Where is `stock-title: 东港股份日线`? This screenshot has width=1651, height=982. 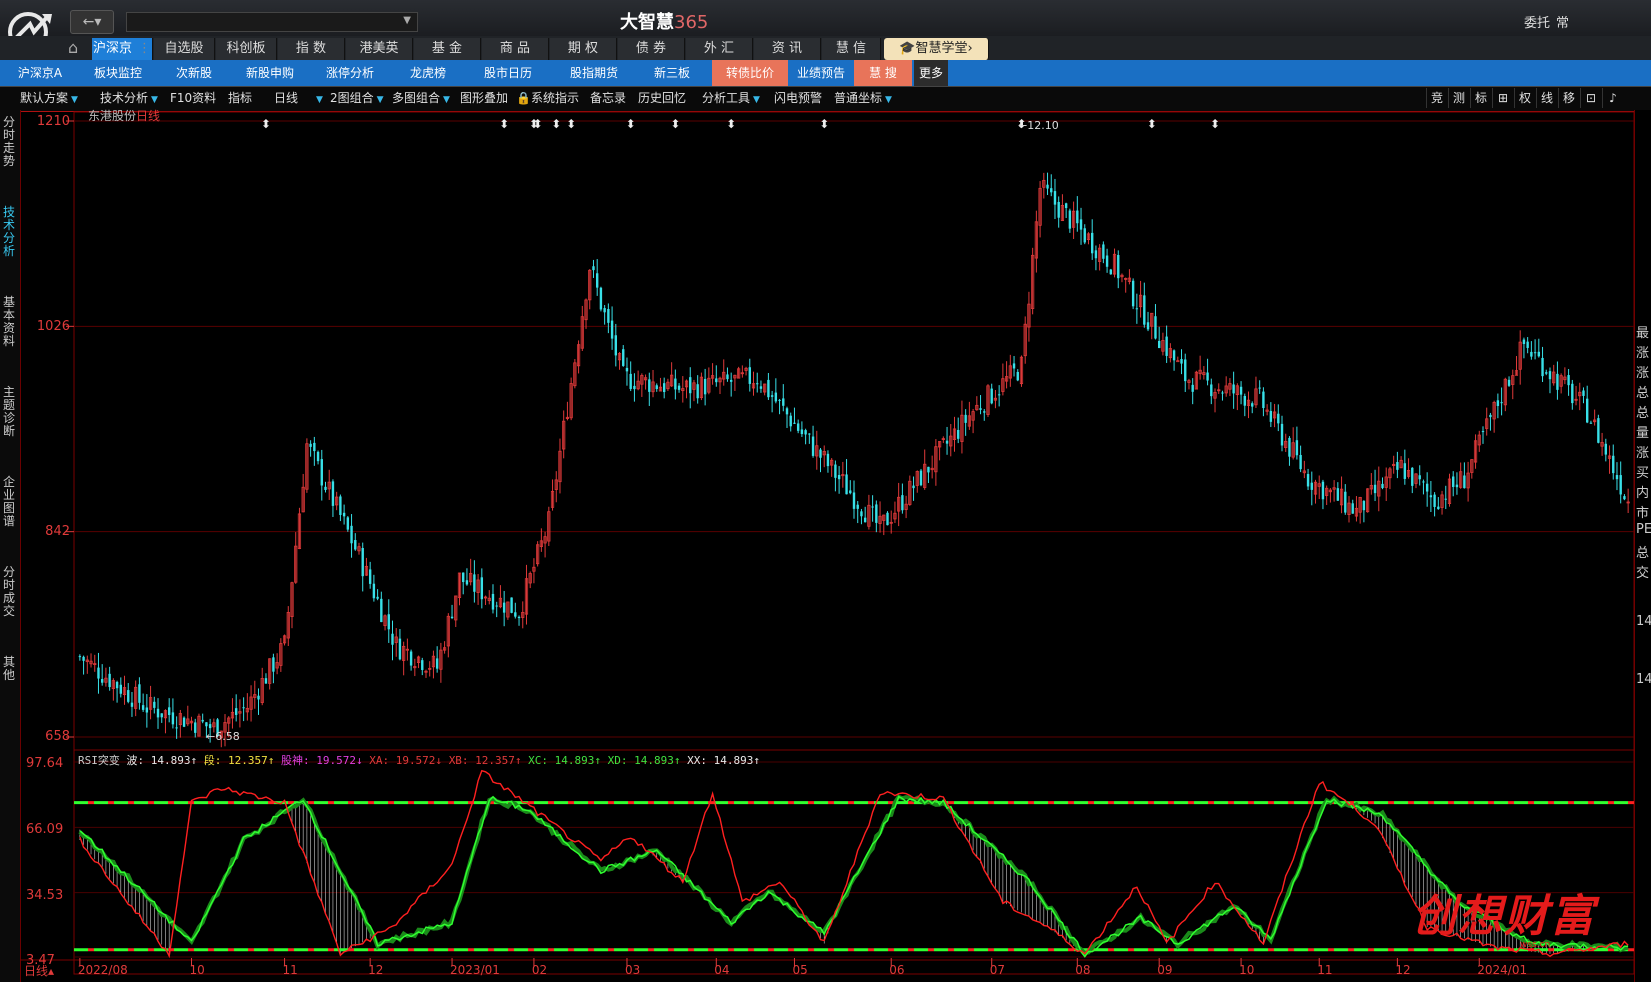
stock-title: 东港股份日线 is located at coordinates (124, 116).